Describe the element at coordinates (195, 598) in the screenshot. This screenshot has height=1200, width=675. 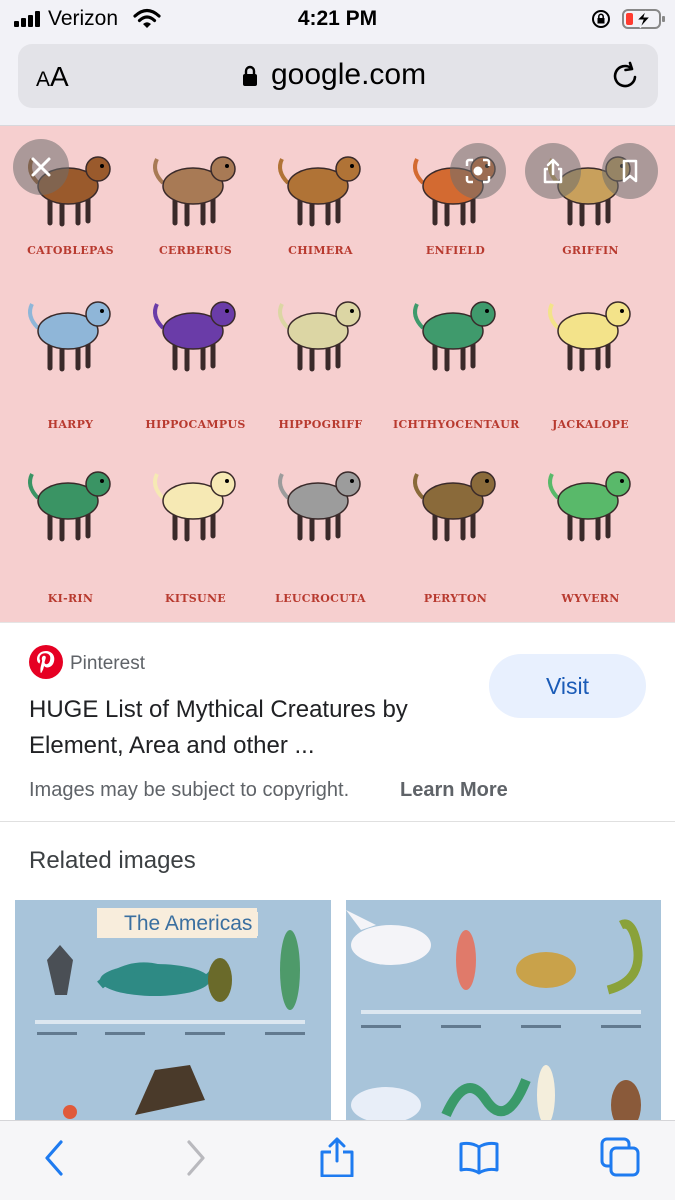
I see `creature-label: KITSUNE` at that location.